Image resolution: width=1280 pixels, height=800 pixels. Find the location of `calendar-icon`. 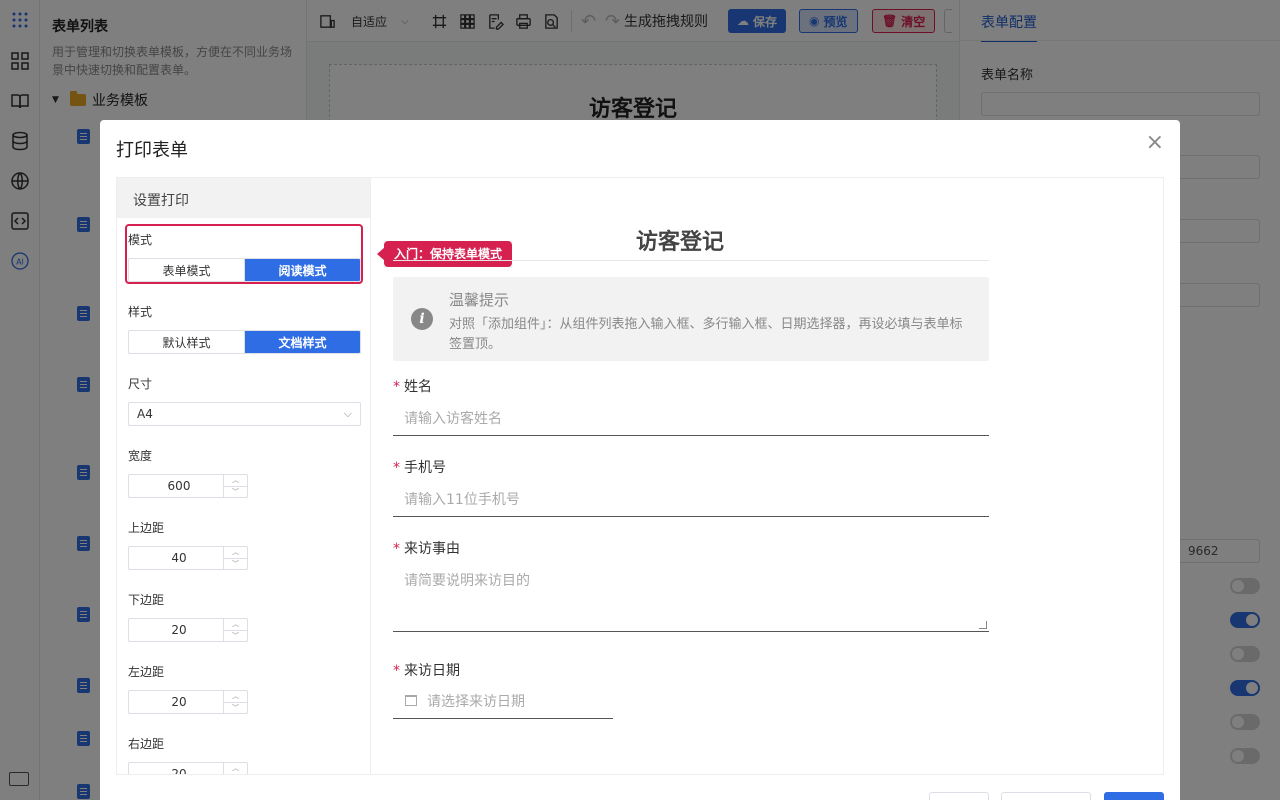

calendar-icon is located at coordinates (411, 700).